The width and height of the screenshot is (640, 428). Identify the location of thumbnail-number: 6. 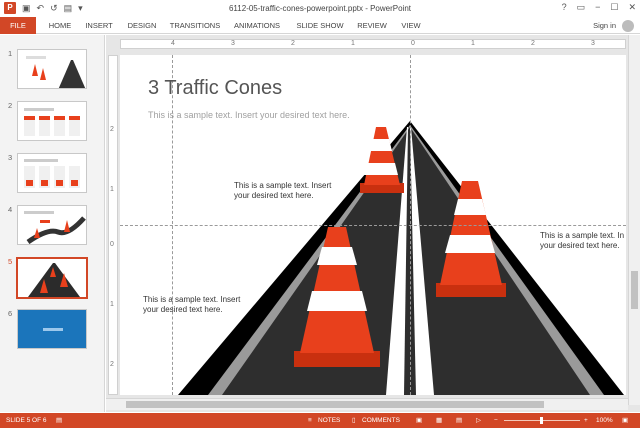
(10, 313).